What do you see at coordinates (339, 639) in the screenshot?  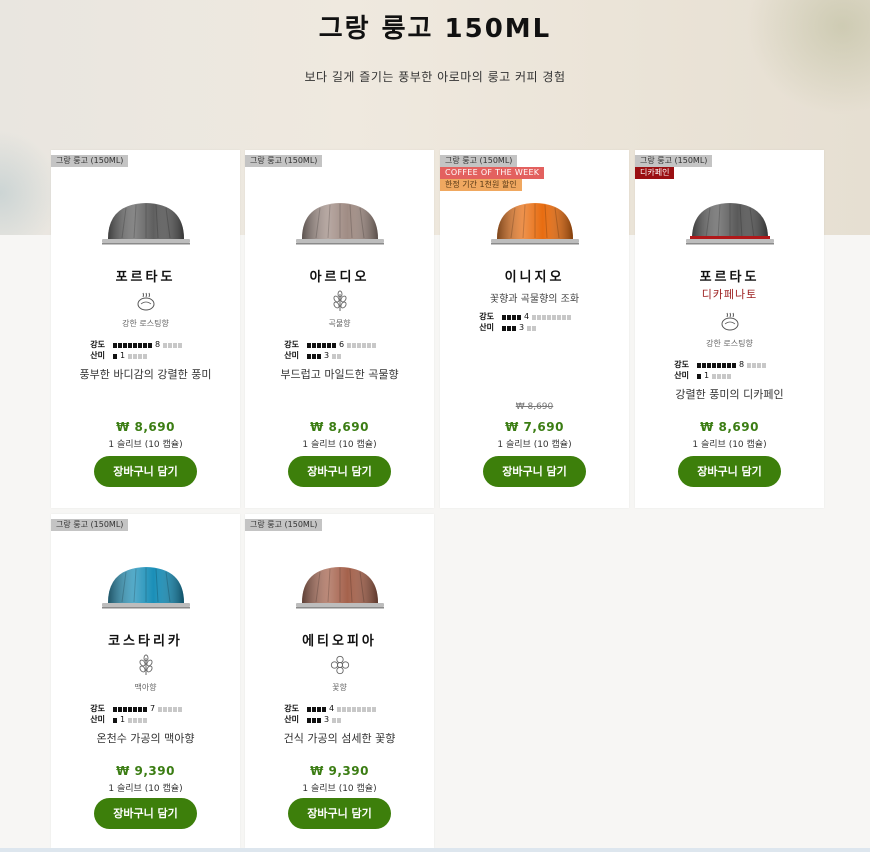 I see `product-name: 에티오피아` at bounding box center [339, 639].